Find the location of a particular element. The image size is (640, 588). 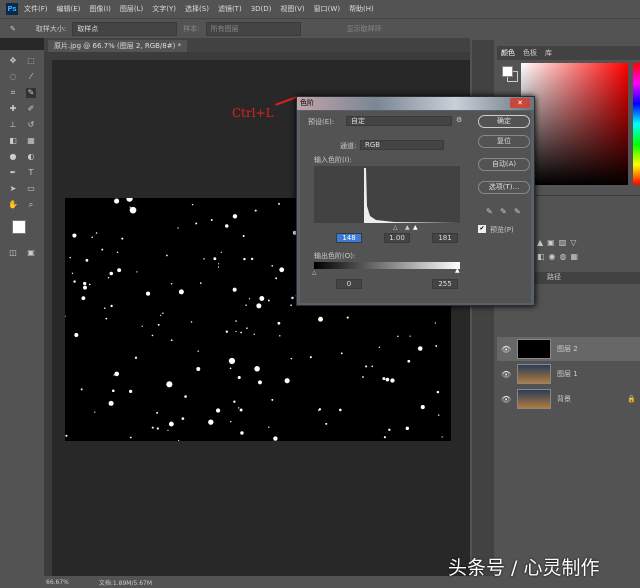

menu-image: 图像(I) is located at coordinates (100, 9).